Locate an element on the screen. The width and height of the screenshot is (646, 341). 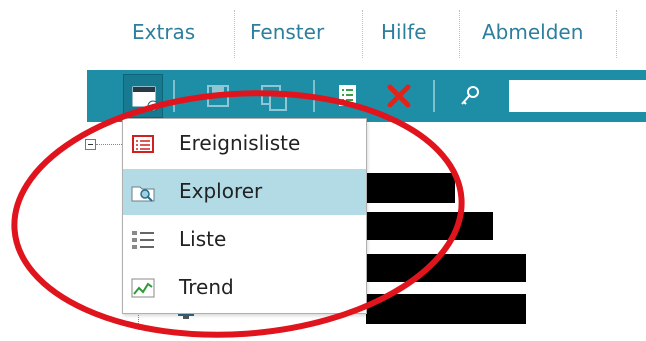
delete-button is located at coordinates (399, 96).